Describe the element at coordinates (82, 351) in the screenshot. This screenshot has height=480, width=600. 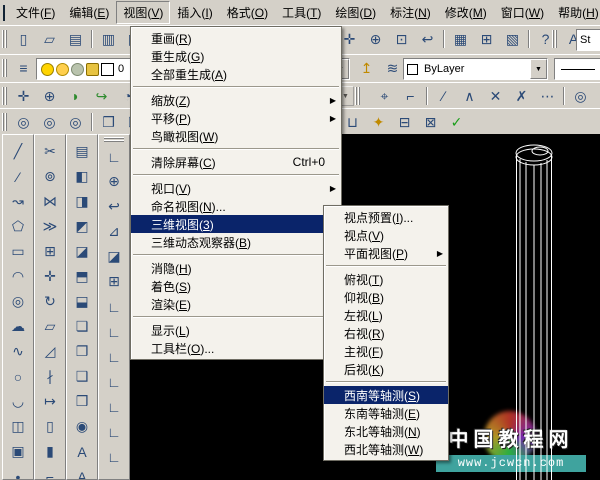
I see `view-se-iso-icon: ❐` at that location.